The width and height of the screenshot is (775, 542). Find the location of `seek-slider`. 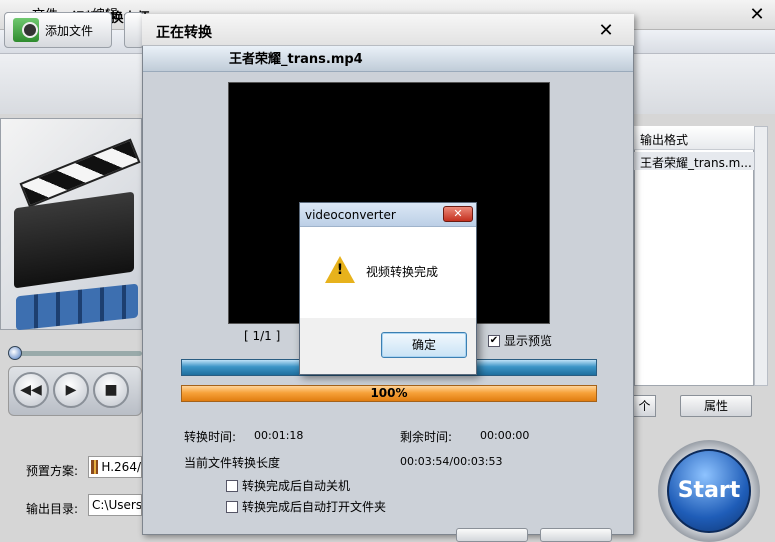

seek-slider is located at coordinates (75, 353).